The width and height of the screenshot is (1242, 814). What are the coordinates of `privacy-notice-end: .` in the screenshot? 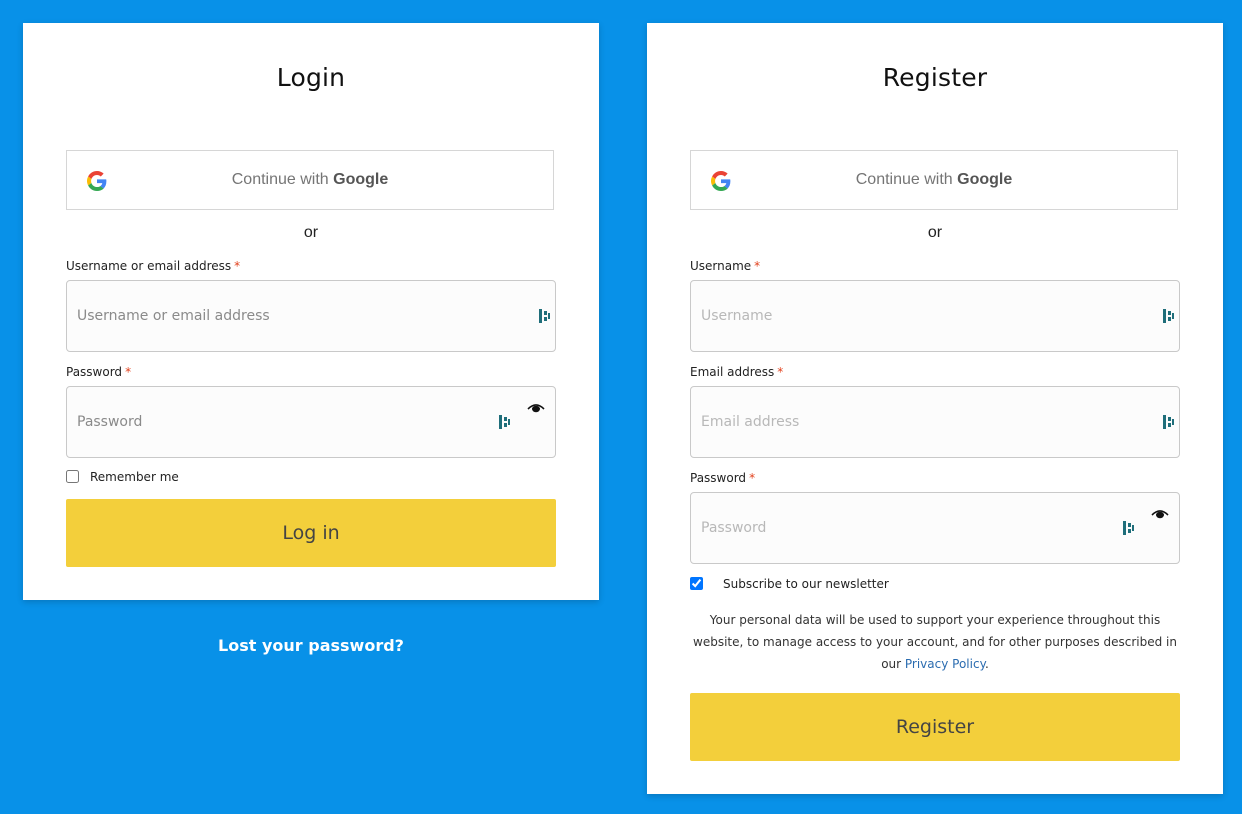 It's located at (986, 664).